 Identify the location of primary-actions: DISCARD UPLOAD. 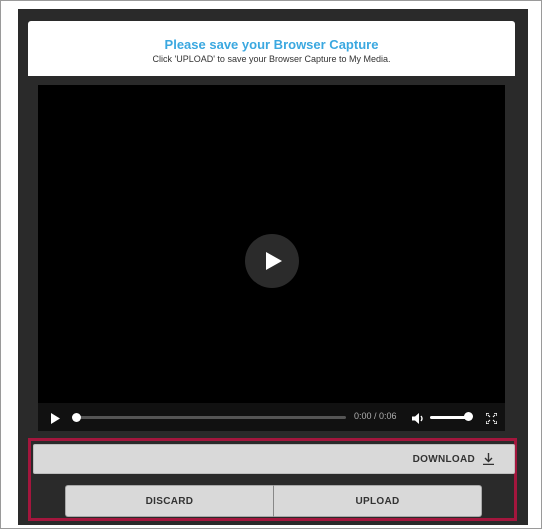
(273, 501).